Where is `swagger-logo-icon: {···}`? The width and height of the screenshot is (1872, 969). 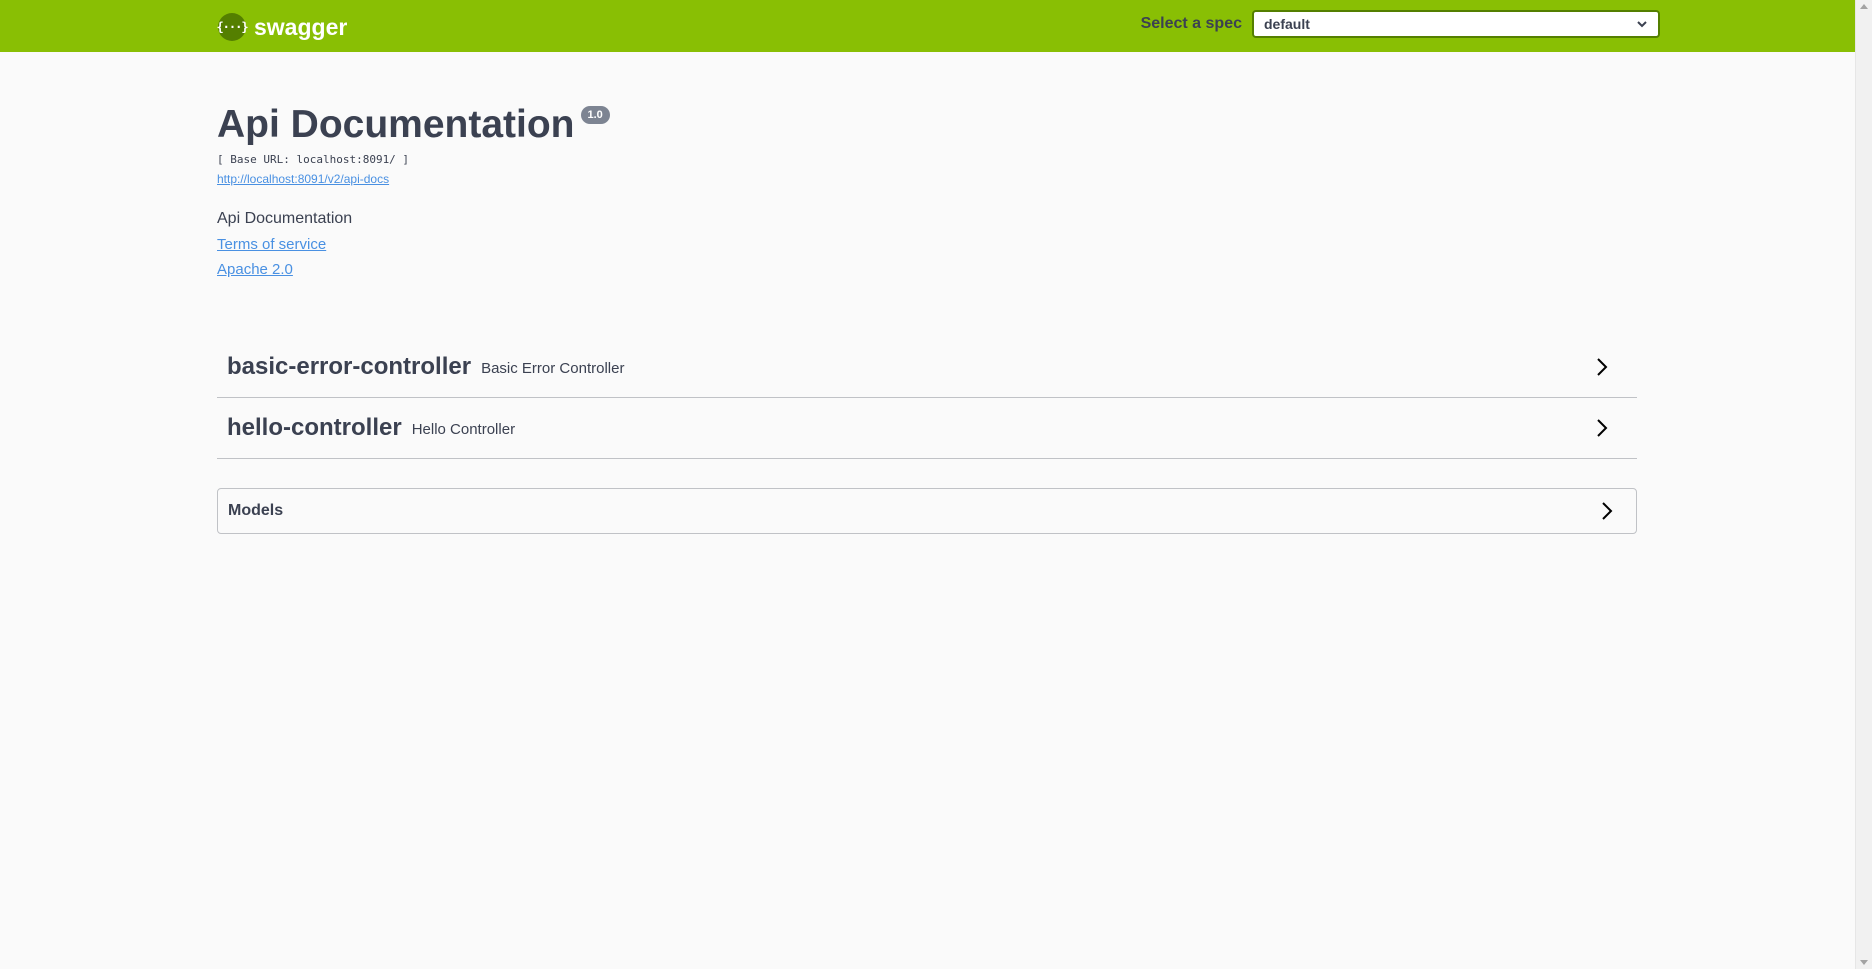
swagger-logo-icon: {···} is located at coordinates (232, 27).